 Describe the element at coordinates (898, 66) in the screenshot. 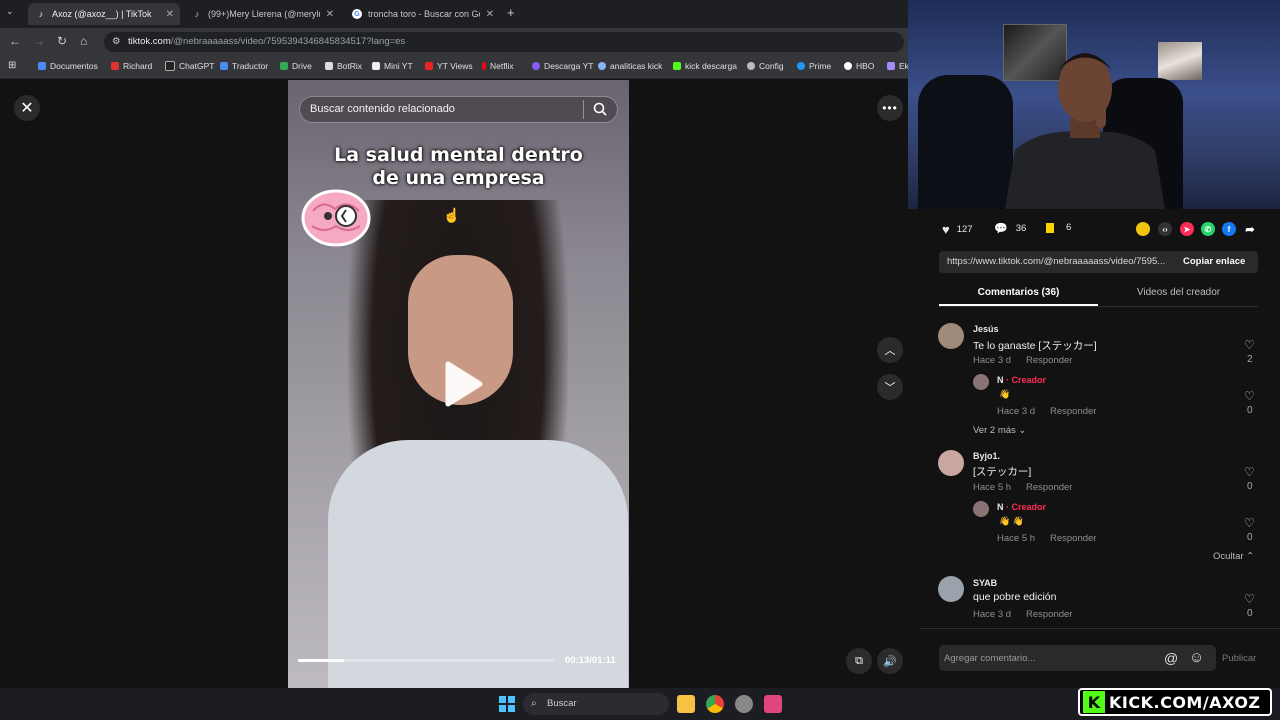

I see `bookmark-ek: Ek` at that location.